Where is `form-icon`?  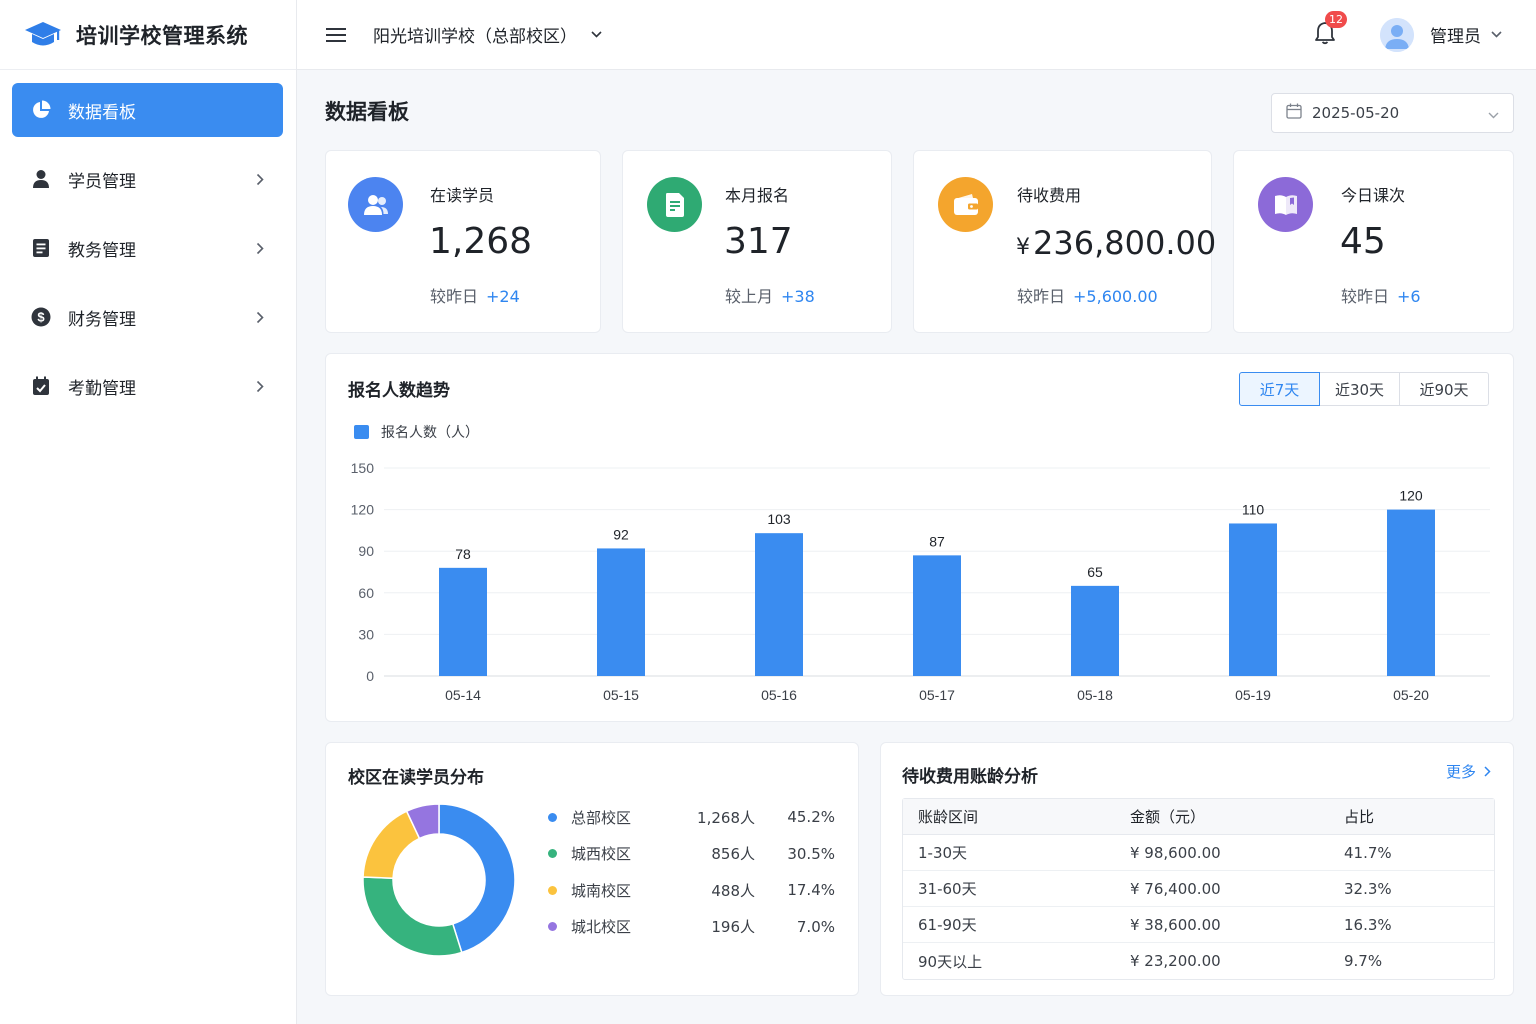
form-icon is located at coordinates (674, 204).